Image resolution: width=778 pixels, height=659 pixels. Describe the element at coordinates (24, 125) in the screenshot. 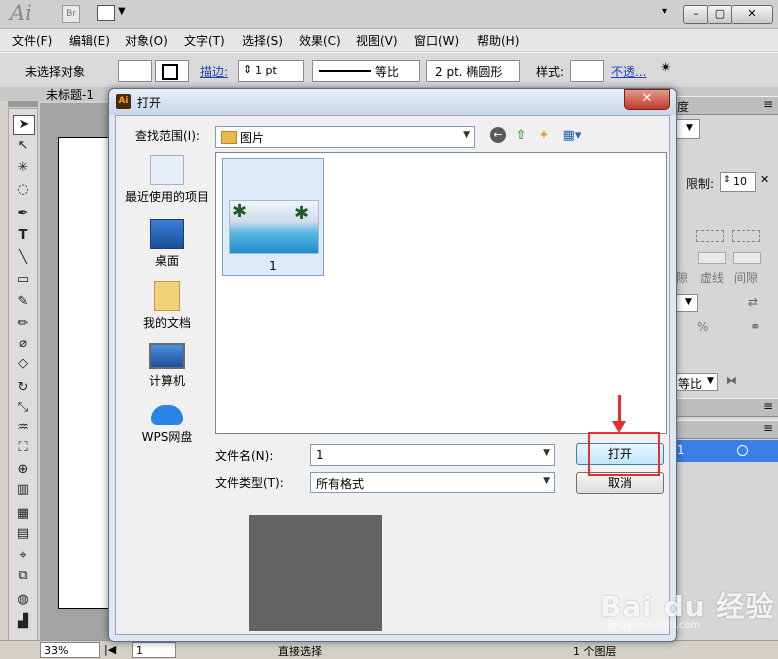

I see `selection-tool-icon: ➤` at that location.